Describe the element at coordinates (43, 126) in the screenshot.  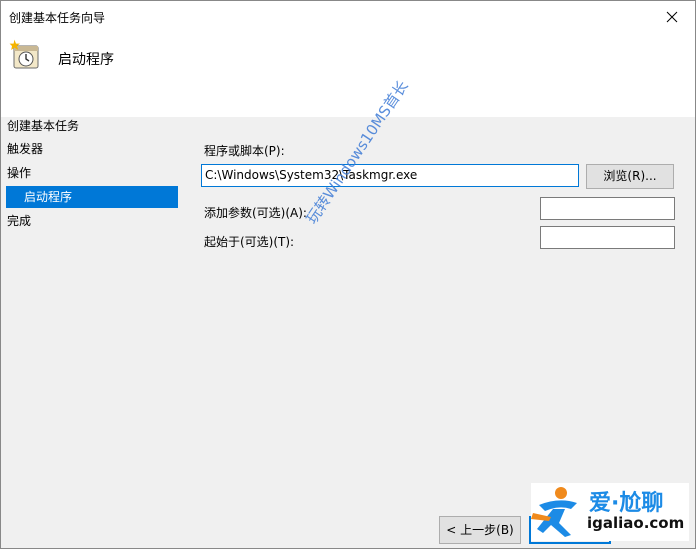
I see `step-create-task: 创建基本任务` at that location.